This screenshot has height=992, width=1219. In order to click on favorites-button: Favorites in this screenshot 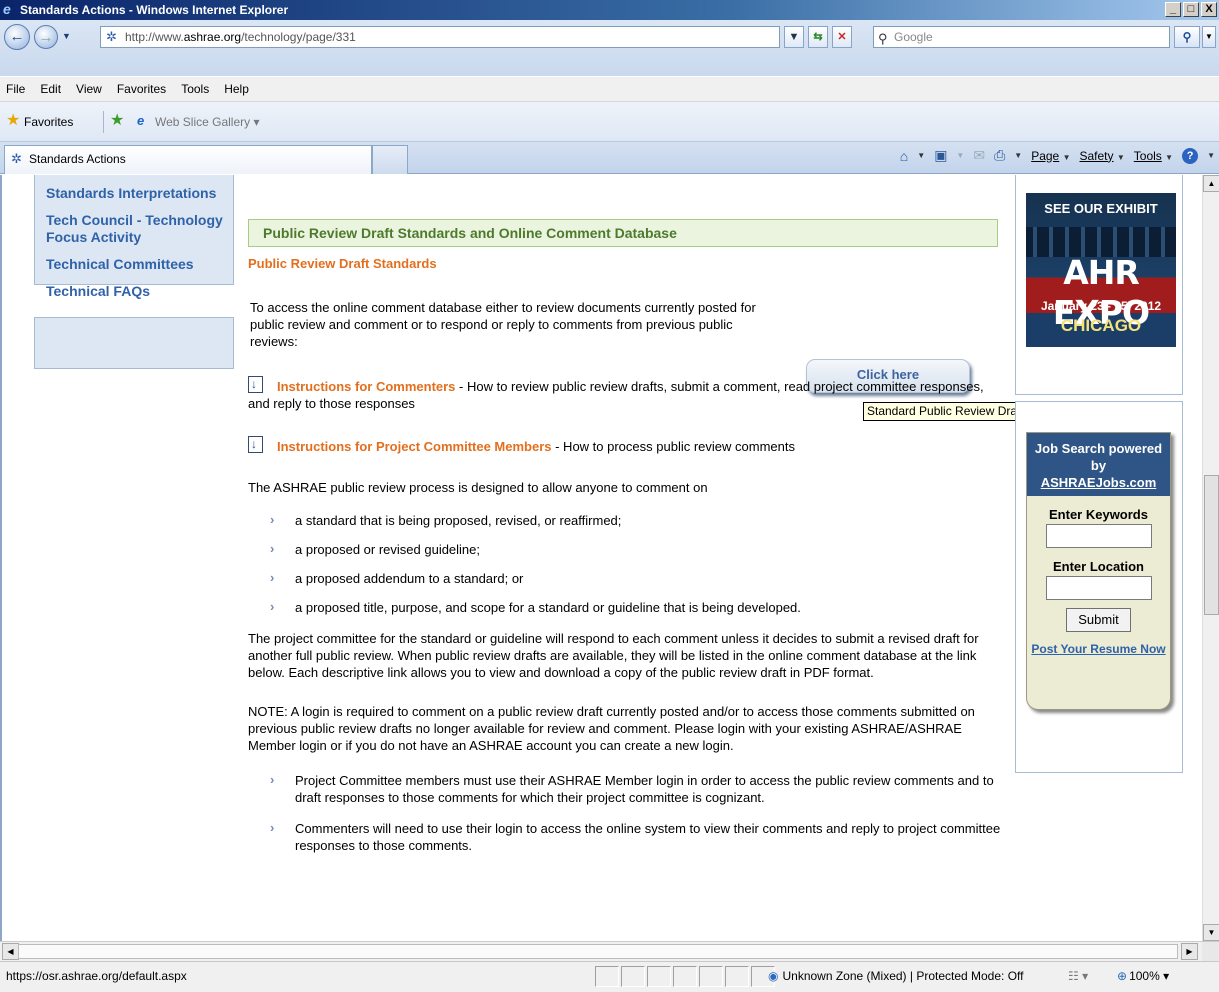, I will do `click(48, 122)`.